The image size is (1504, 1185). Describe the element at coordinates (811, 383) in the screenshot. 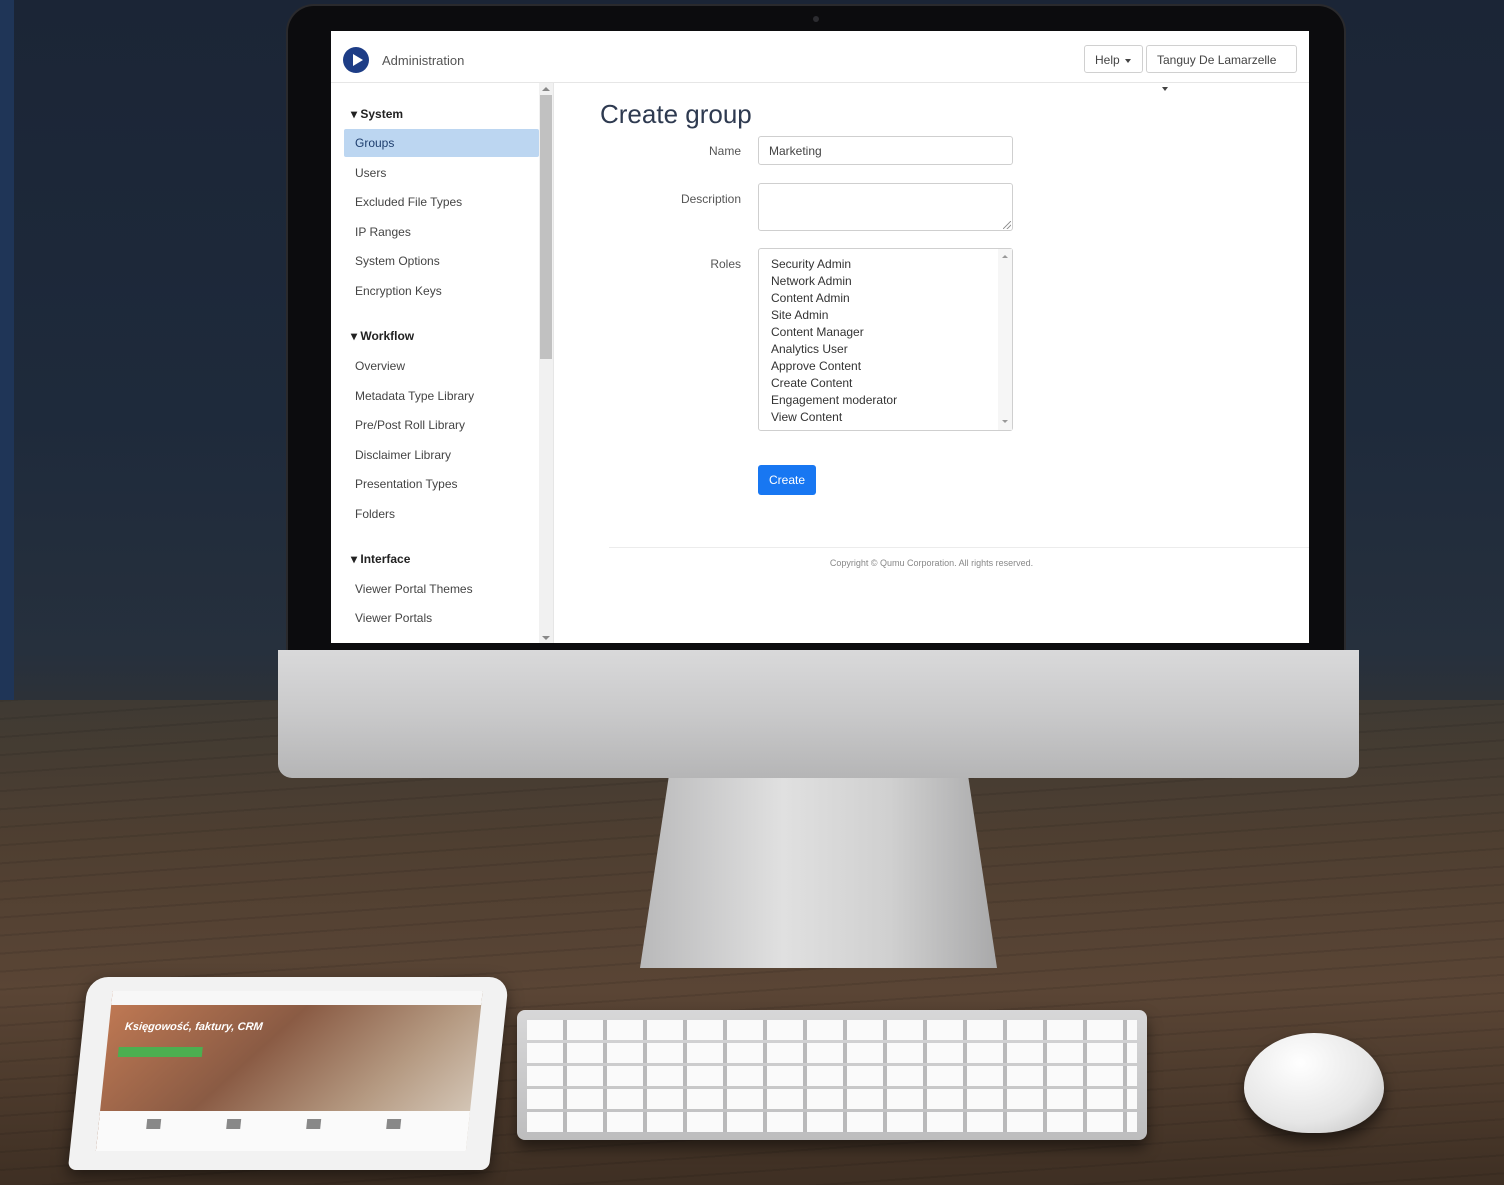

I see `role-option: Create Content` at that location.